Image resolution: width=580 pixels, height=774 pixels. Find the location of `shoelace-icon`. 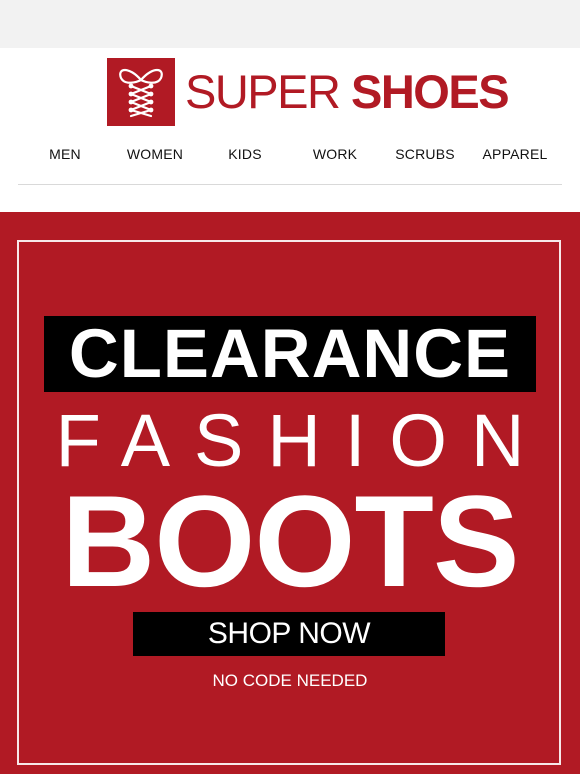

shoelace-icon is located at coordinates (141, 93).